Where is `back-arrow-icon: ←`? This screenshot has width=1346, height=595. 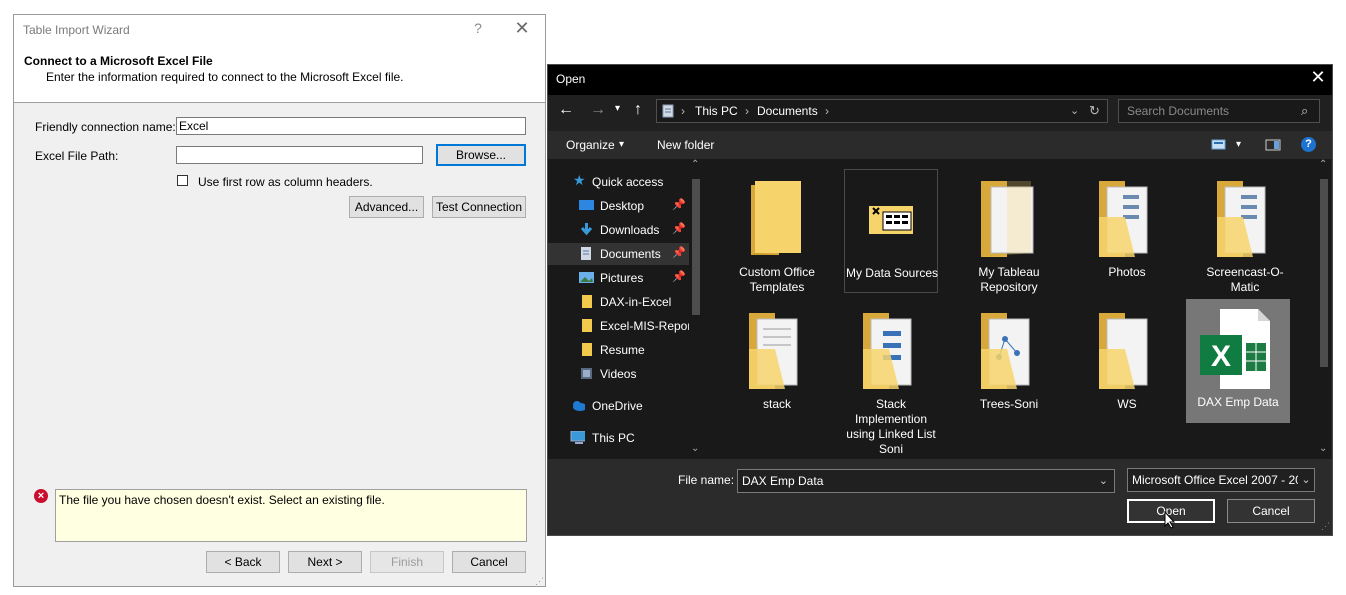
back-arrow-icon: ← is located at coordinates (566, 110).